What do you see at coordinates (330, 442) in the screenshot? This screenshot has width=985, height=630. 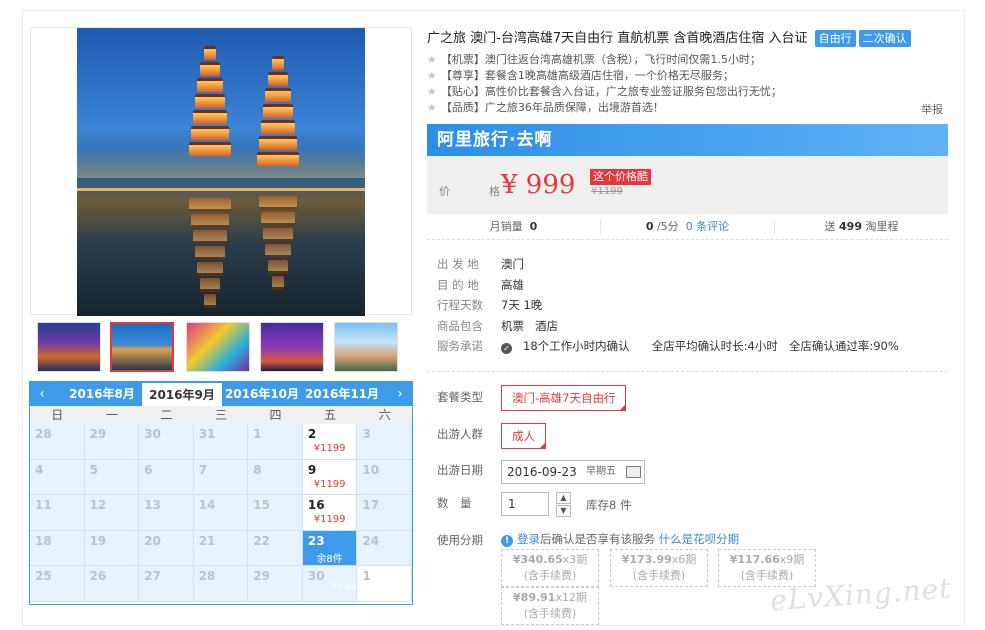 I see `calendar-day: 2 ¥1199` at bounding box center [330, 442].